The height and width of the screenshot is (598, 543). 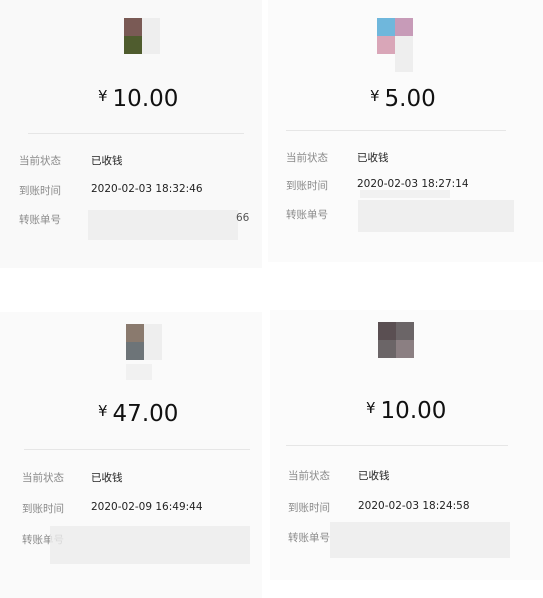 What do you see at coordinates (405, 194) in the screenshot?
I see `blur-overlay` at bounding box center [405, 194].